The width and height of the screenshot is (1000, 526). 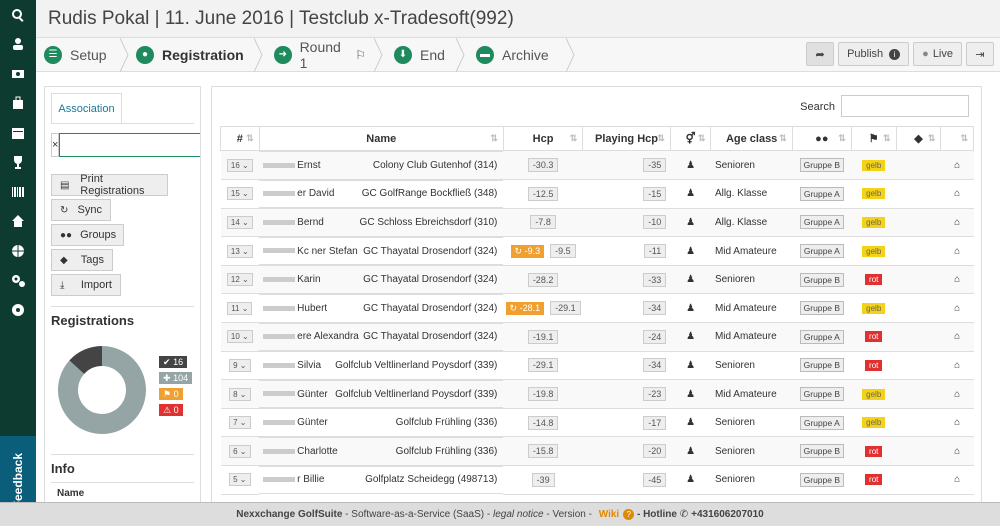 I want to click on playing-hcp-value: -33, so click(x=655, y=279).